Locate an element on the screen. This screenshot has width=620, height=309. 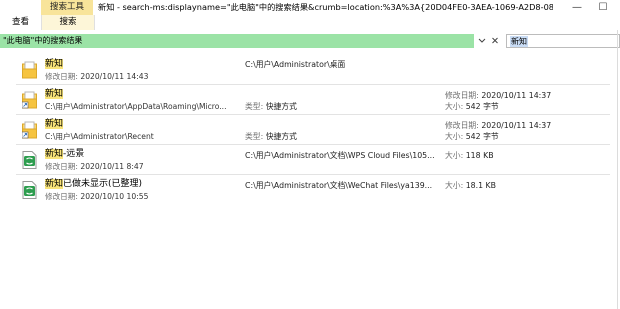
path-value: C:\用户\Administrator\桌面 is located at coordinates (295, 64).